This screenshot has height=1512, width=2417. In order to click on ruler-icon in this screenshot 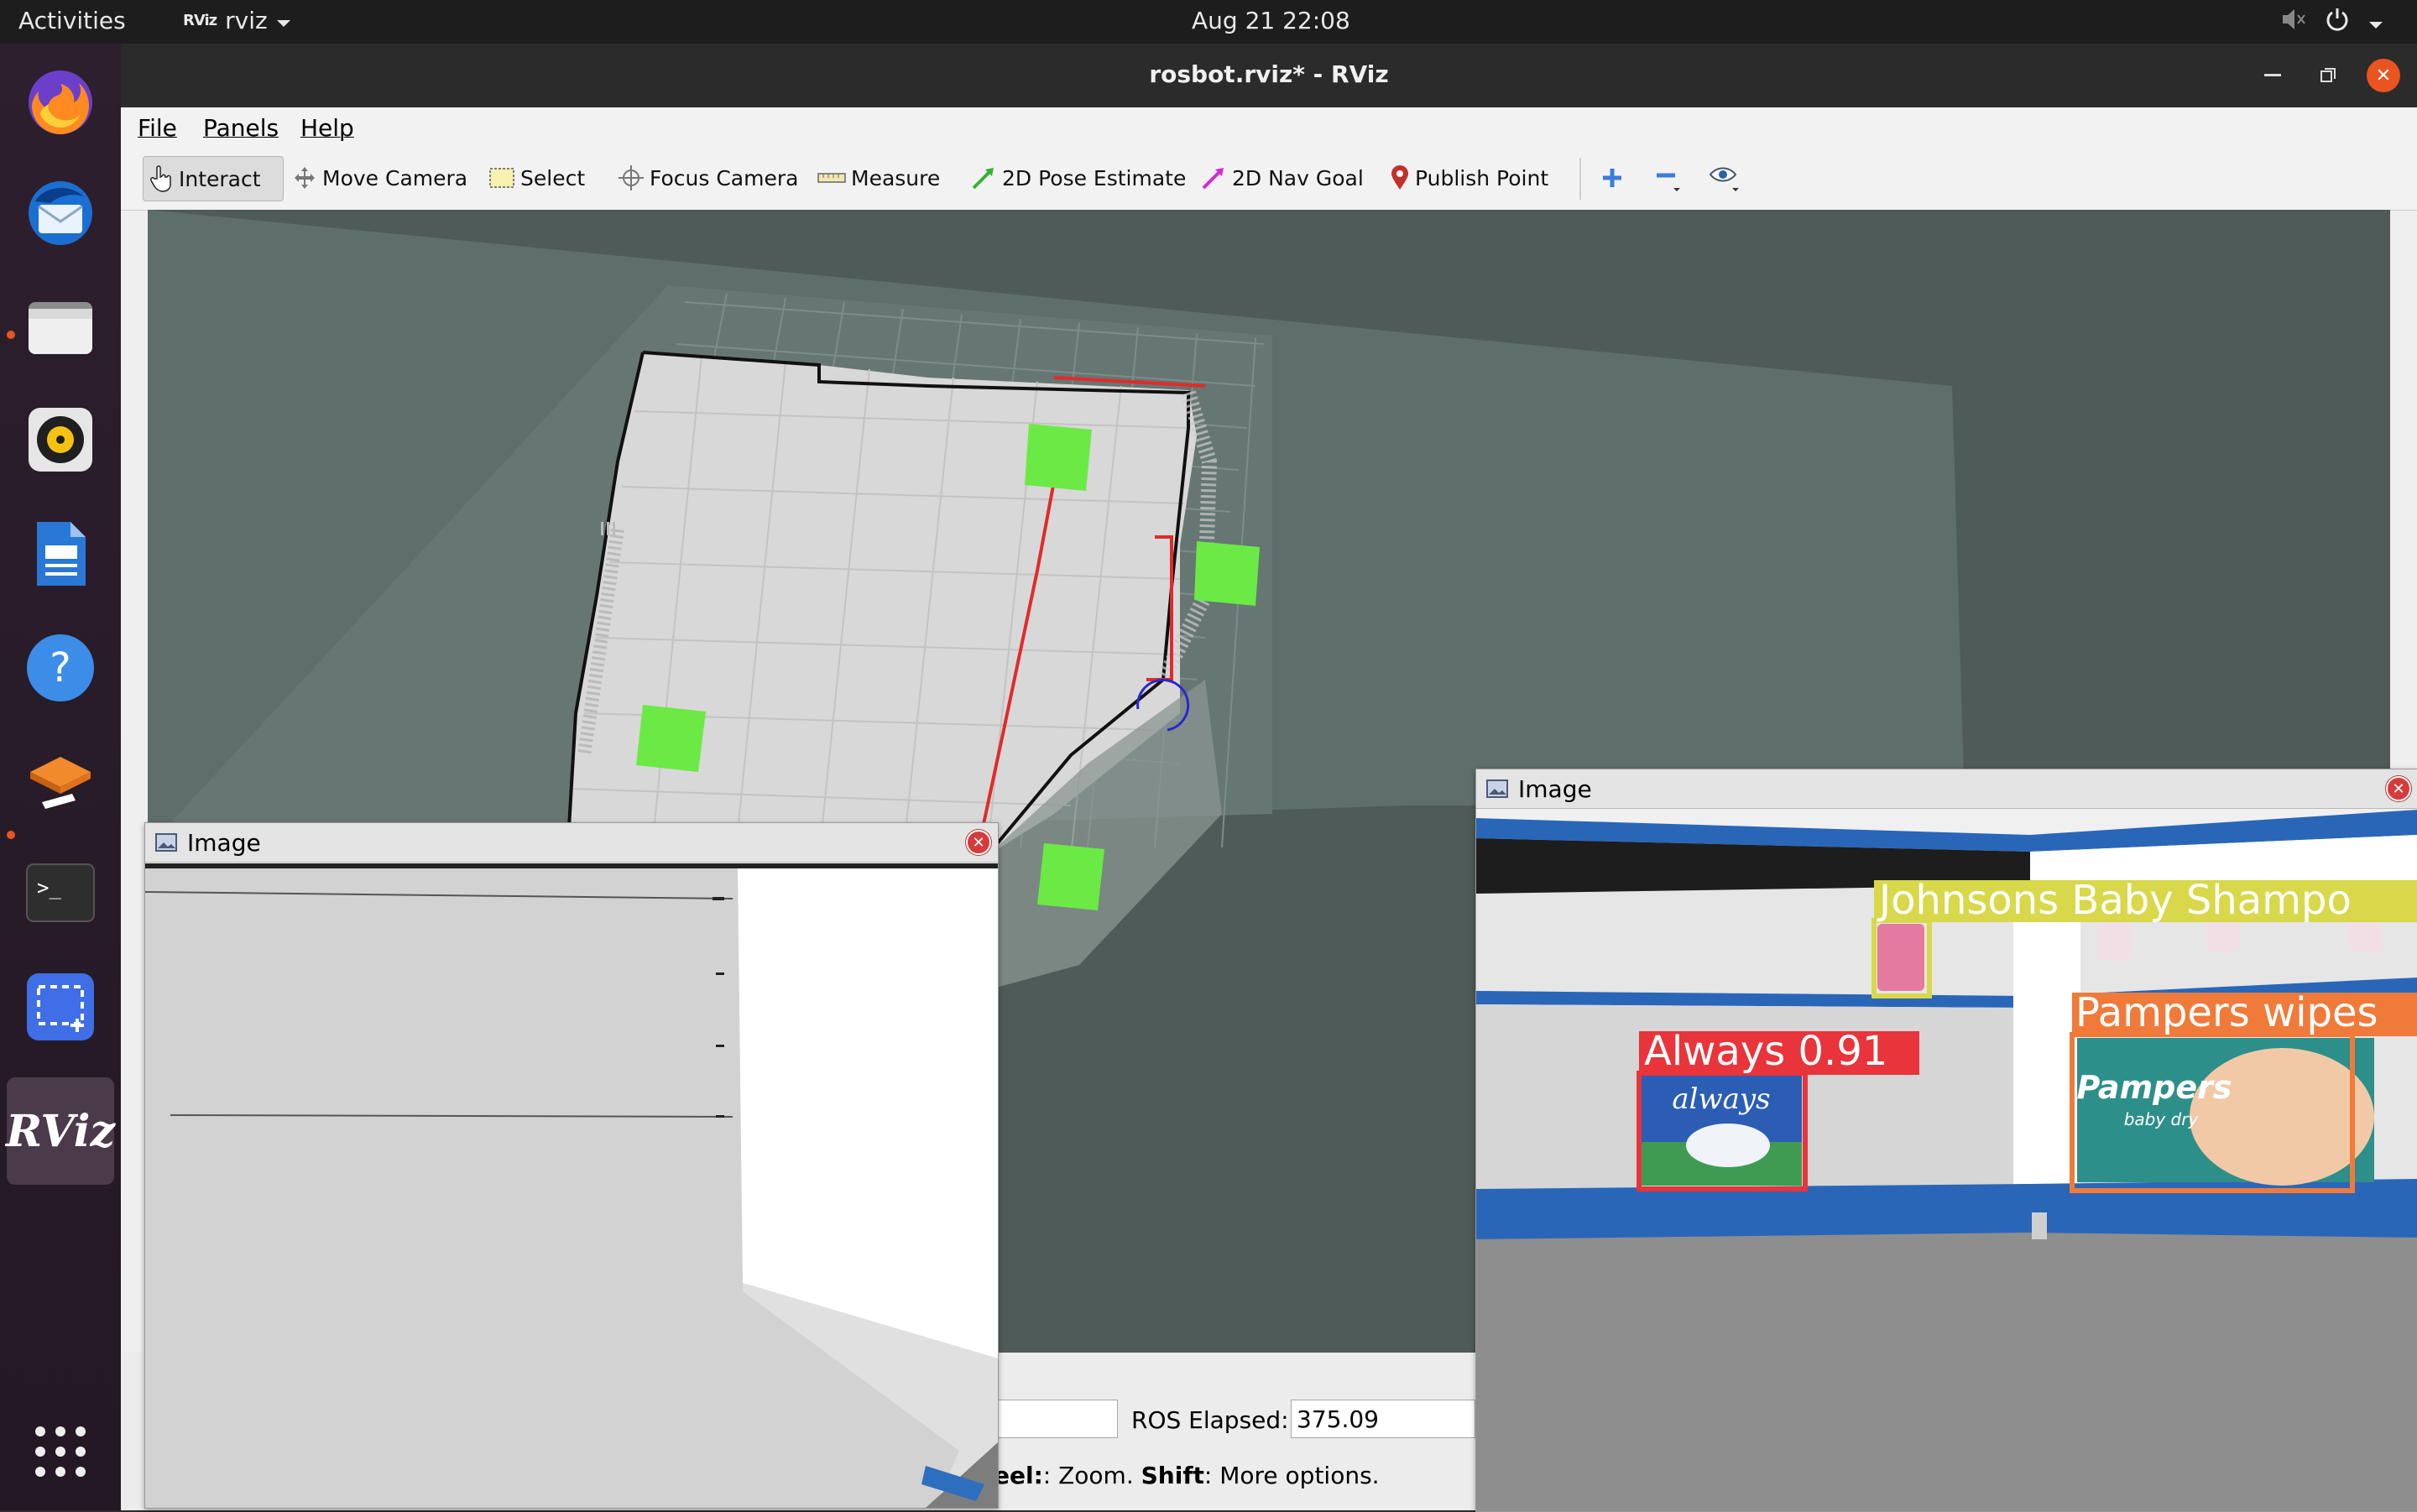, I will do `click(831, 178)`.